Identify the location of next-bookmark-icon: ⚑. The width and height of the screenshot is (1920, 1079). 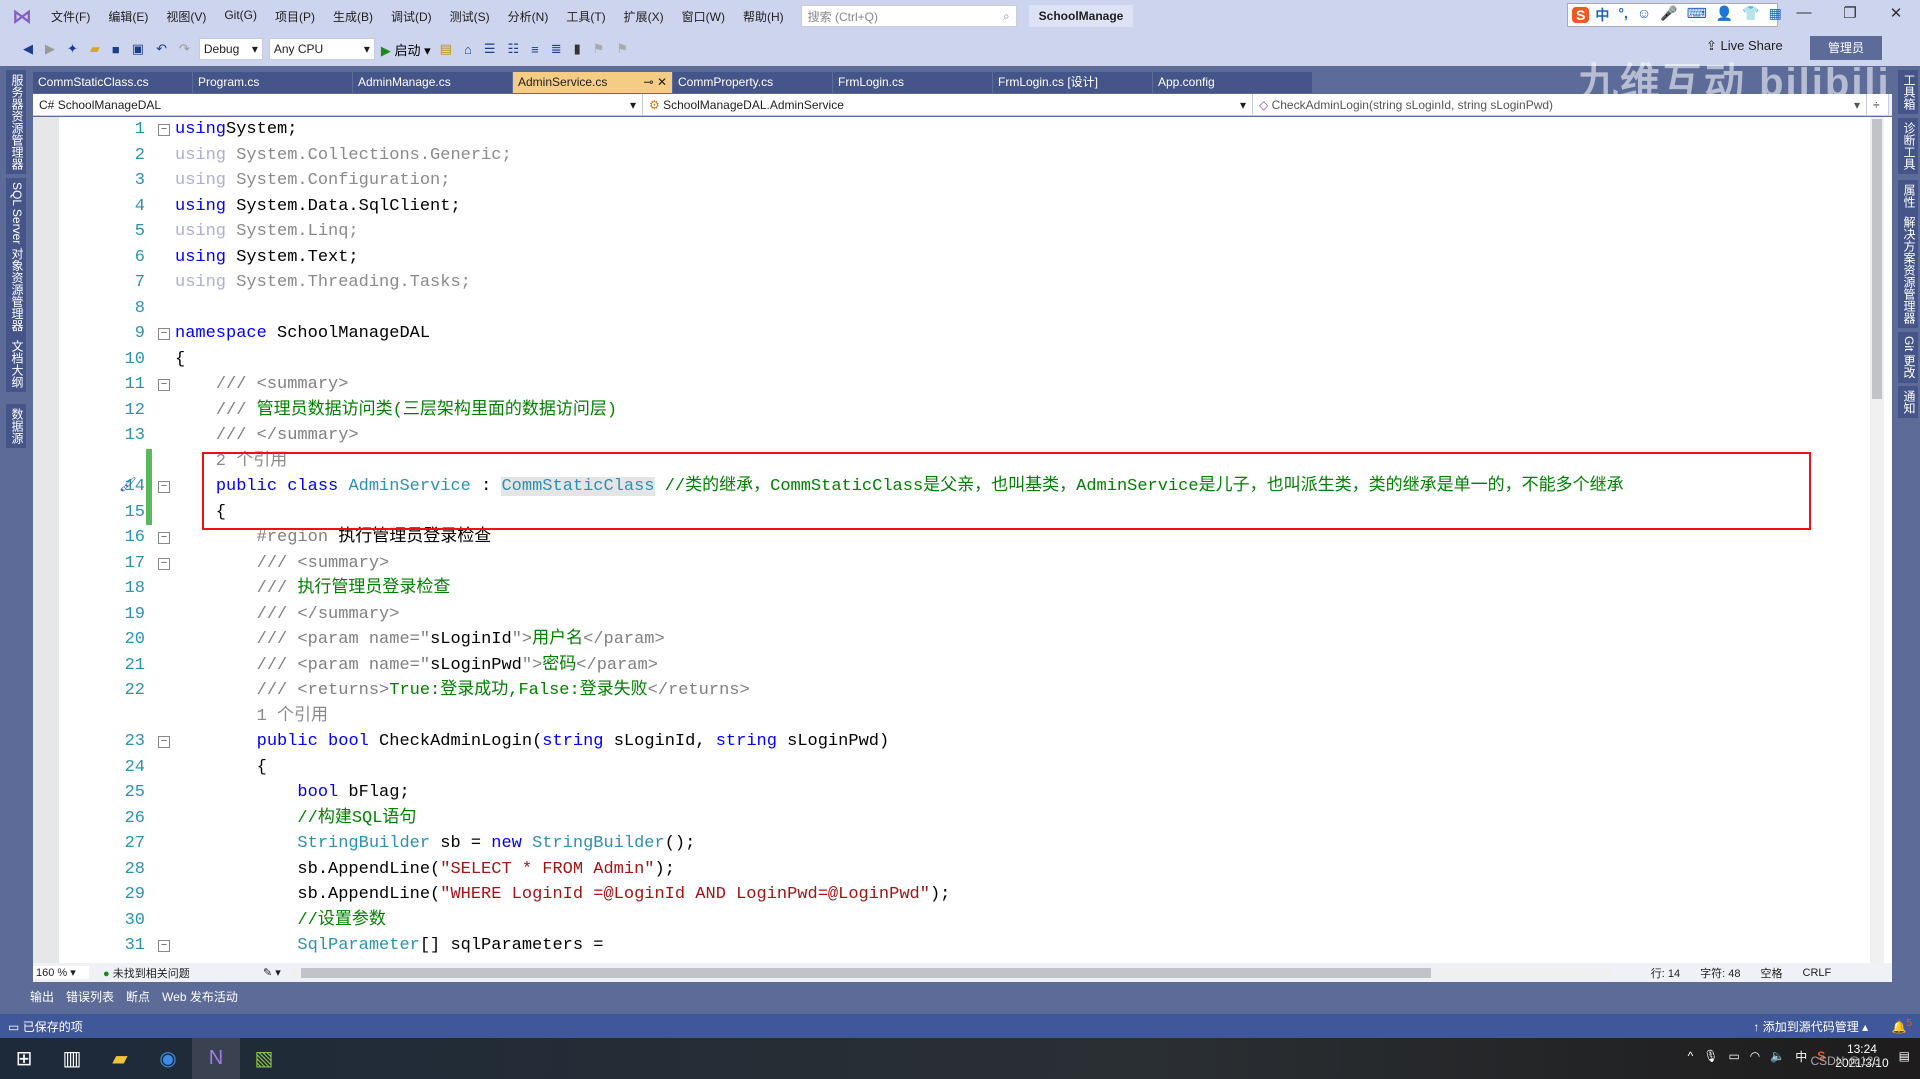
(622, 49).